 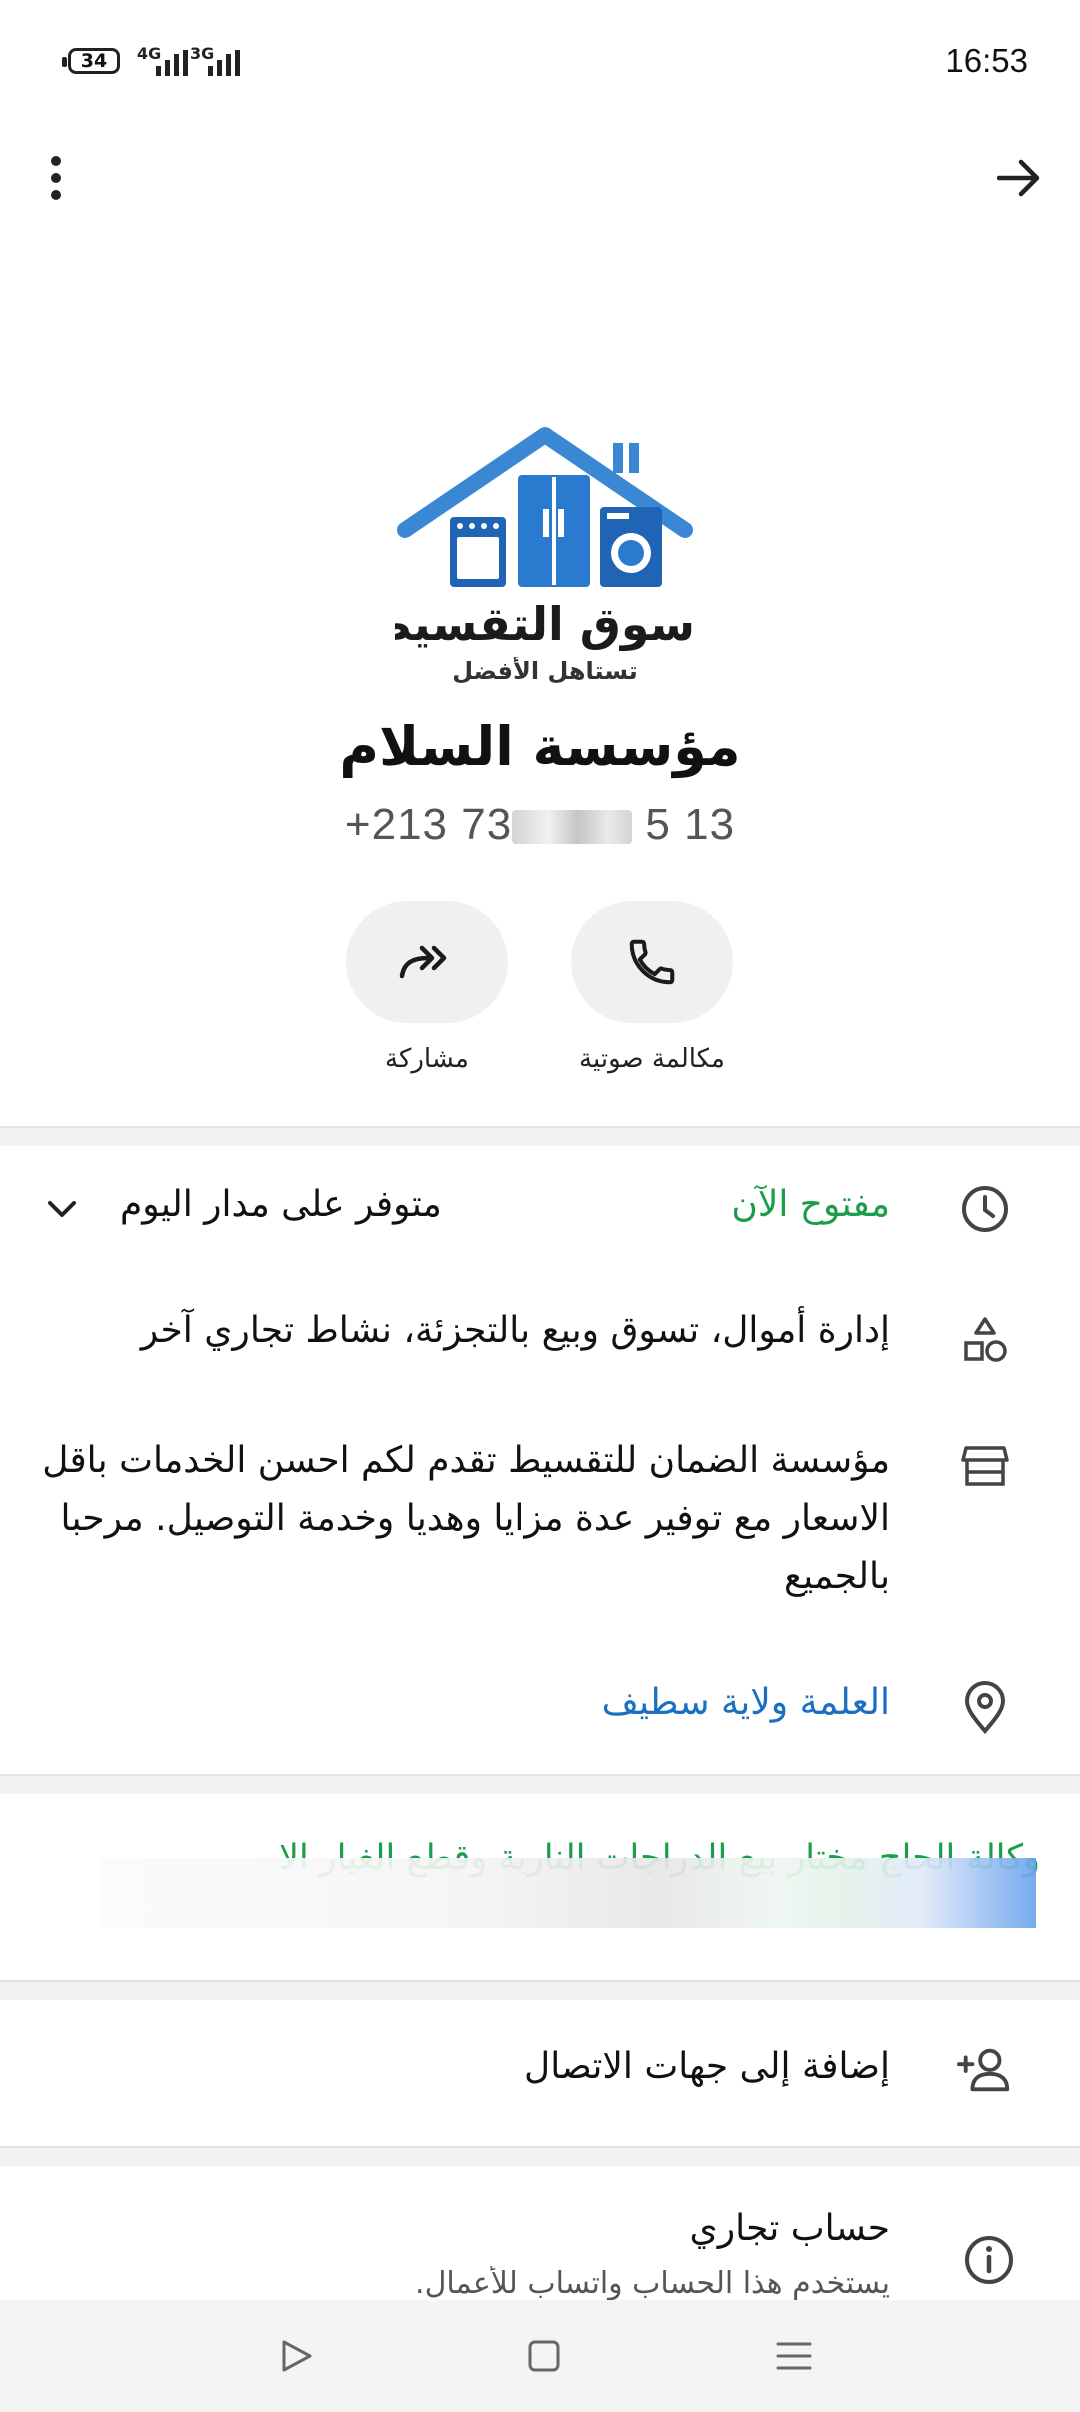 What do you see at coordinates (985, 1209) in the screenshot?
I see `clock-icon` at bounding box center [985, 1209].